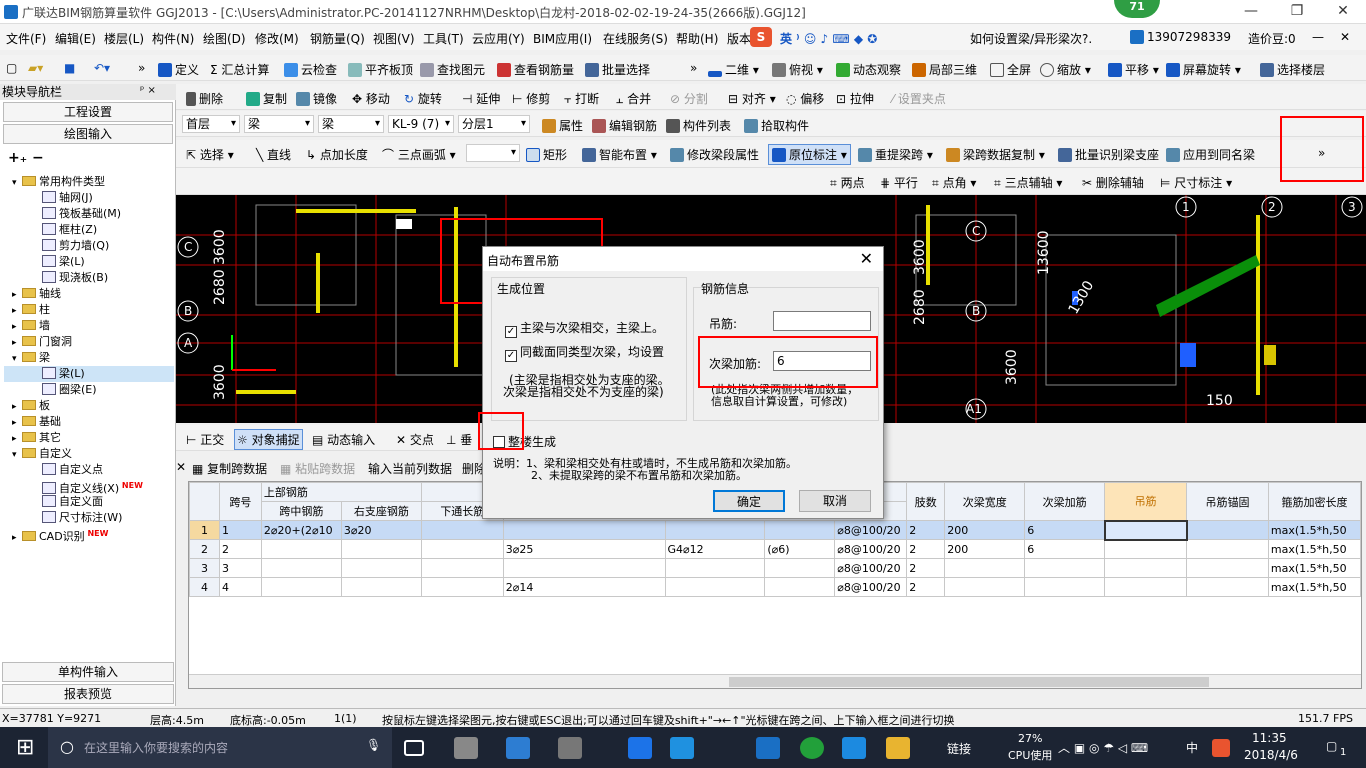 The image size is (1366, 768). I want to click on tray-icons: ︿ ▣ ◎ ☂ ◁ ⌨, so click(1103, 747).